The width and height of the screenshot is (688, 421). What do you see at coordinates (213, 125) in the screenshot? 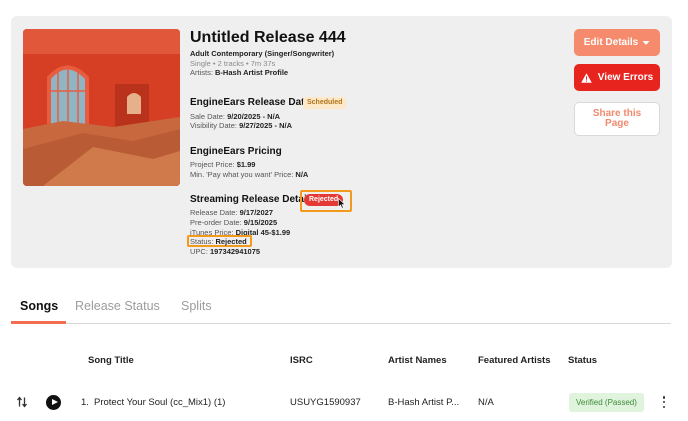
I see `visibility-date-label: Visibility Date:` at bounding box center [213, 125].